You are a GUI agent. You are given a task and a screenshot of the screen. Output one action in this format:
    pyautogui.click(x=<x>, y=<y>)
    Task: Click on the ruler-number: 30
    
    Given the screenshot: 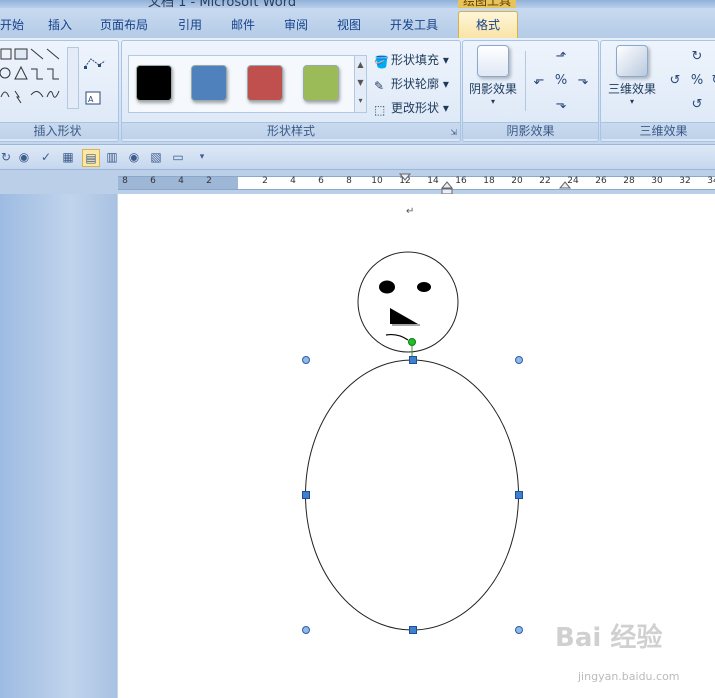 What is the action you would take?
    pyautogui.click(x=657, y=181)
    